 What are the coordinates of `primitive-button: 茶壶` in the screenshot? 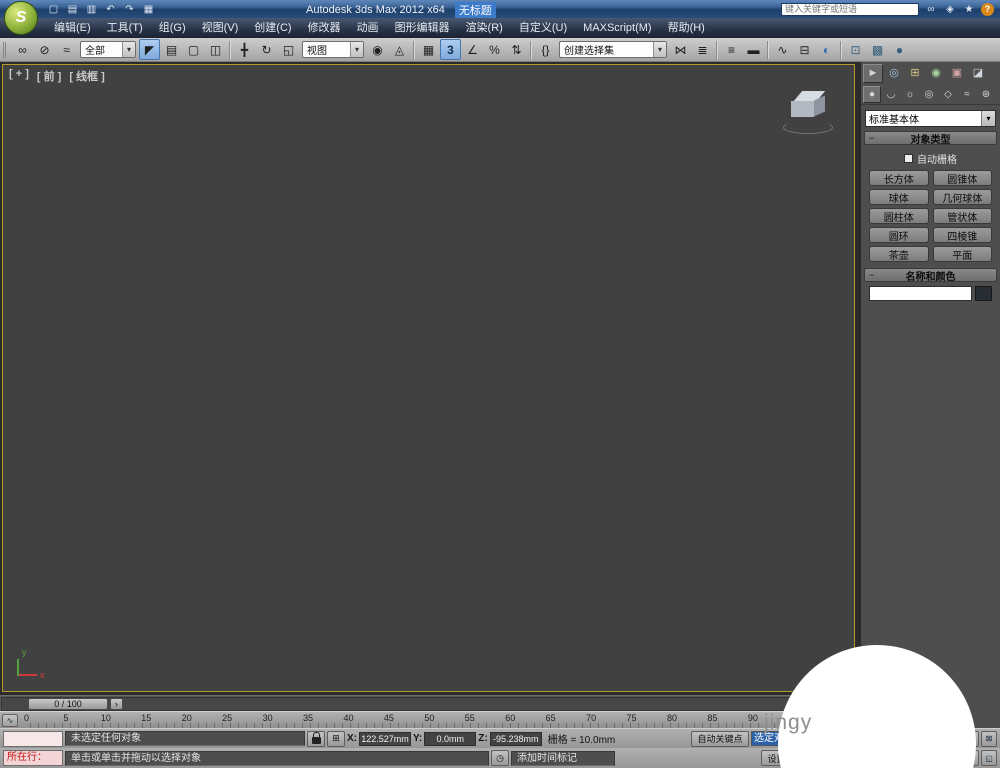 It's located at (899, 254).